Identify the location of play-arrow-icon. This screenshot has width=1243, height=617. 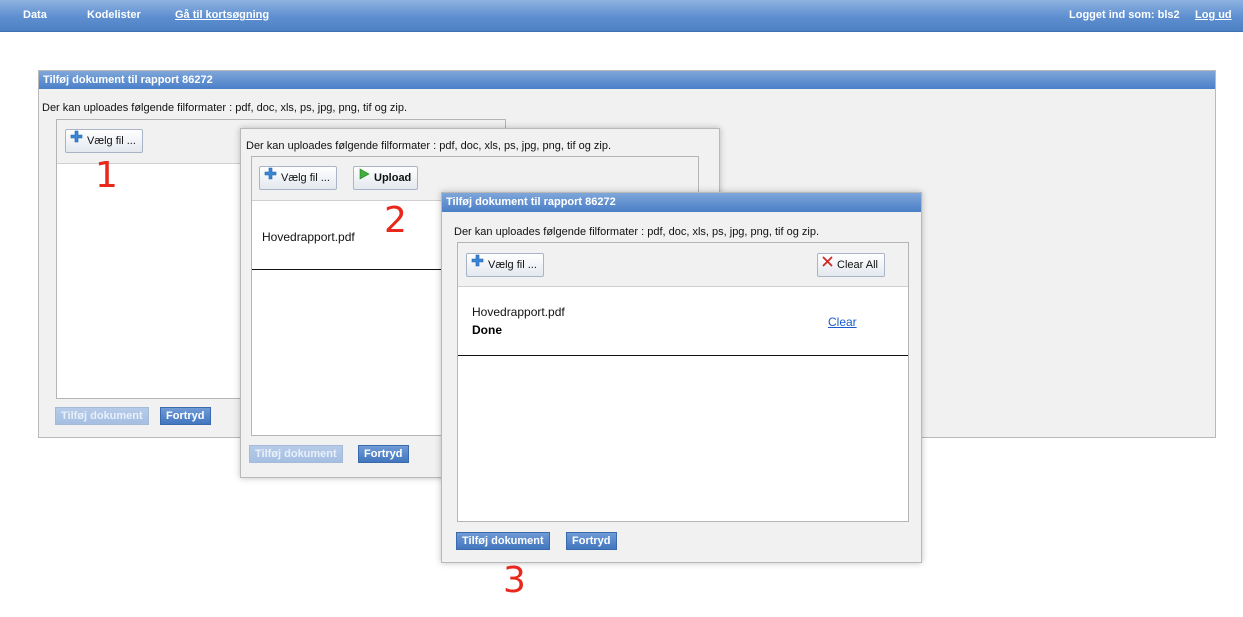
(364, 177).